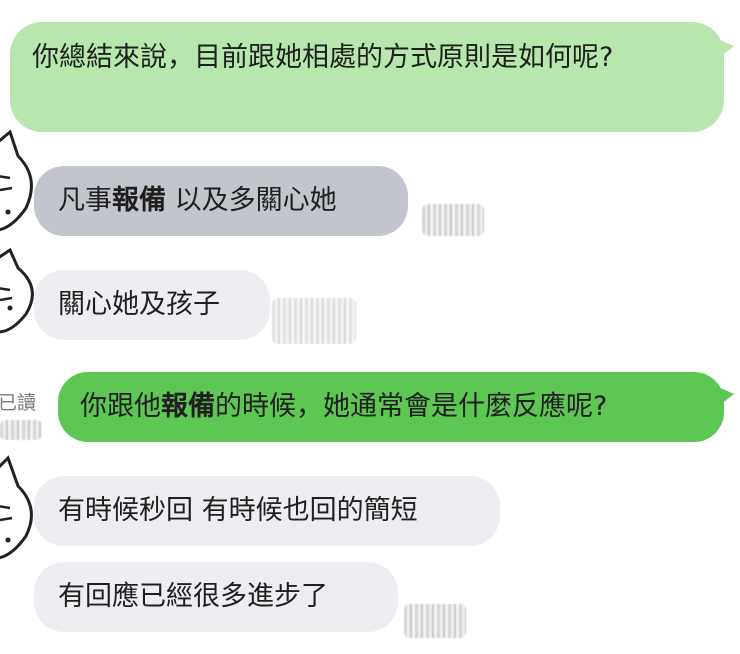  What do you see at coordinates (411, 406) in the screenshot?
I see `message-text-suffix: 的時候，她通常會是什麼反應呢?` at bounding box center [411, 406].